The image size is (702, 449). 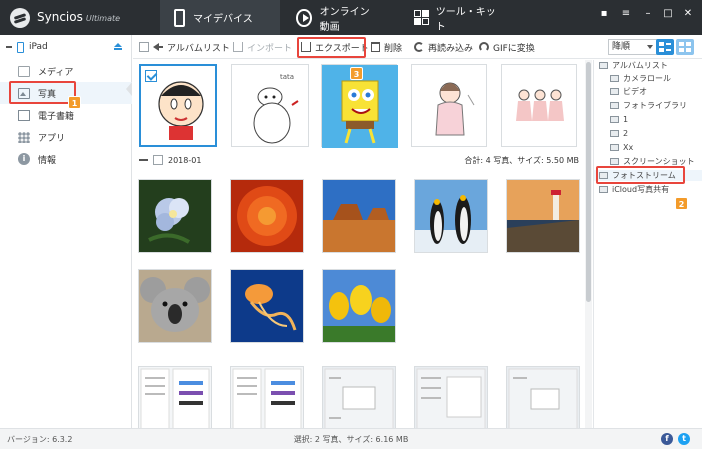 I want to click on delete-button: 削除, so click(x=386, y=47).